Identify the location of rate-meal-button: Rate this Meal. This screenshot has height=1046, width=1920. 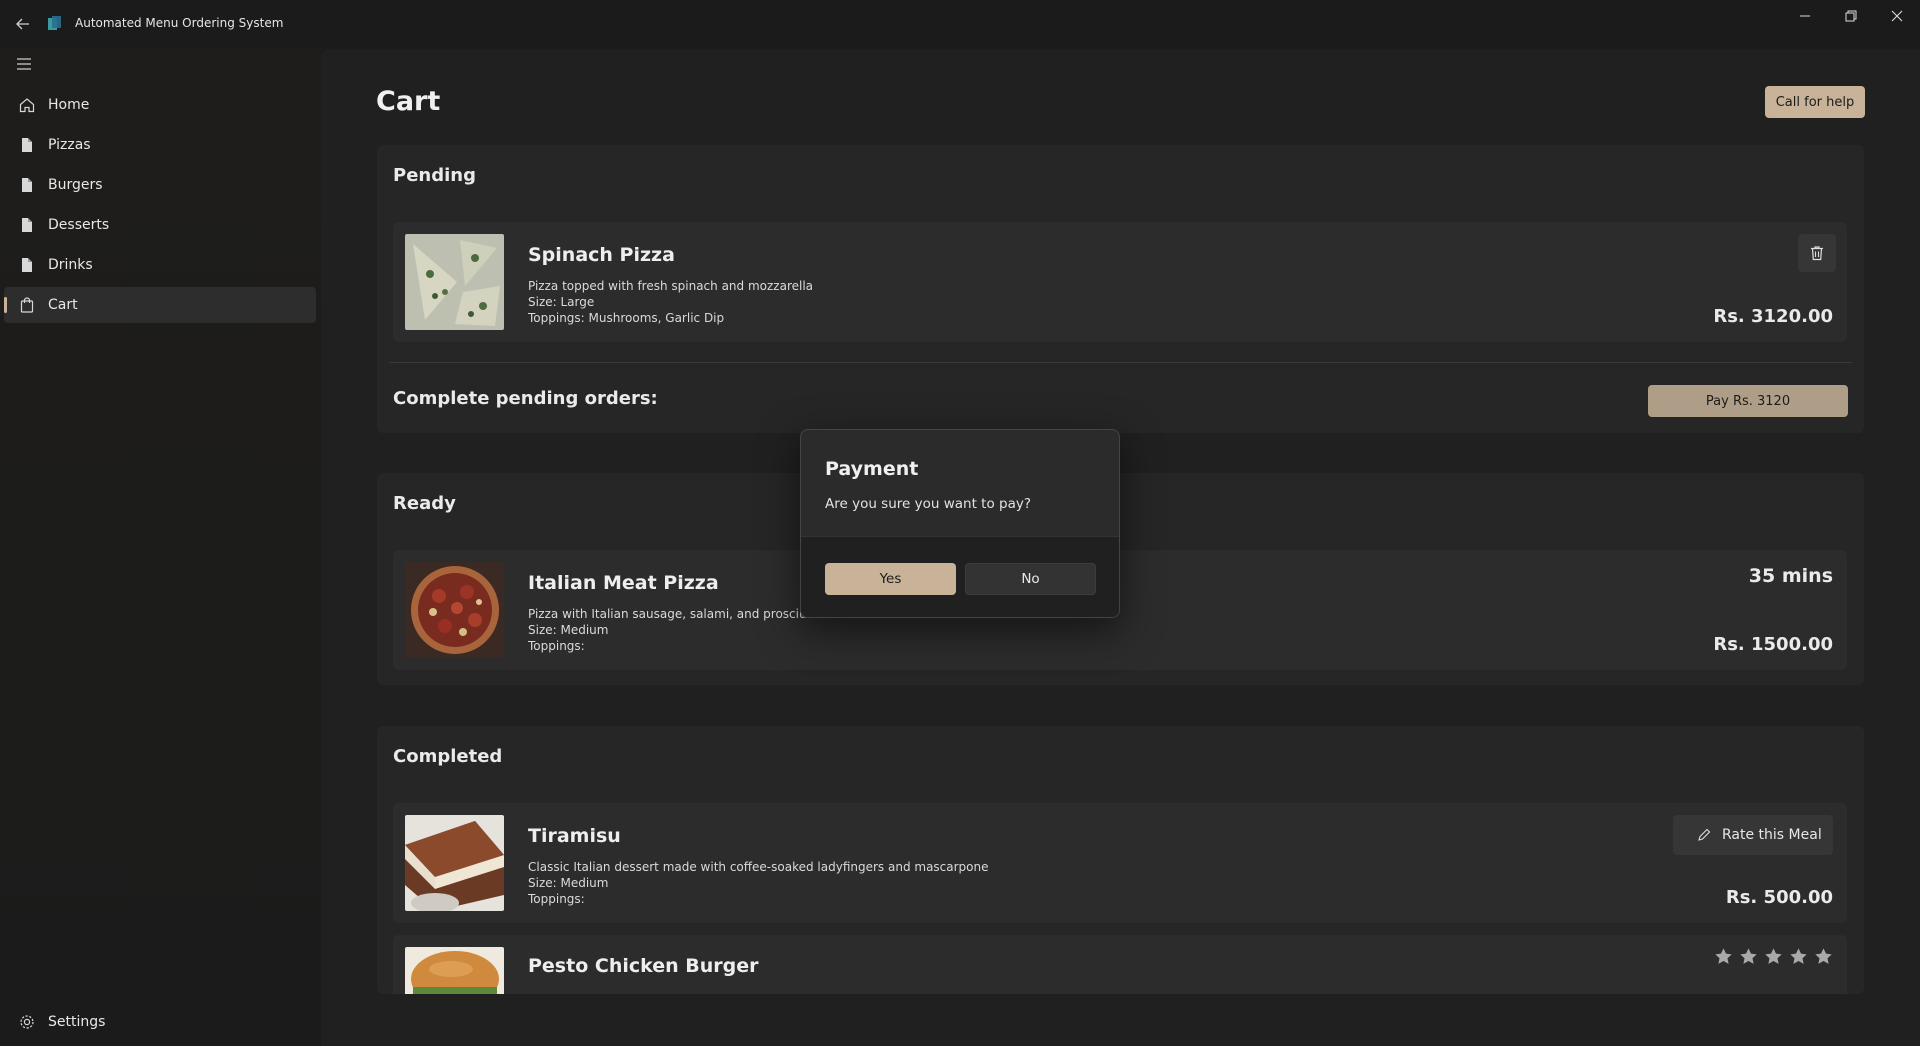
(1753, 835).